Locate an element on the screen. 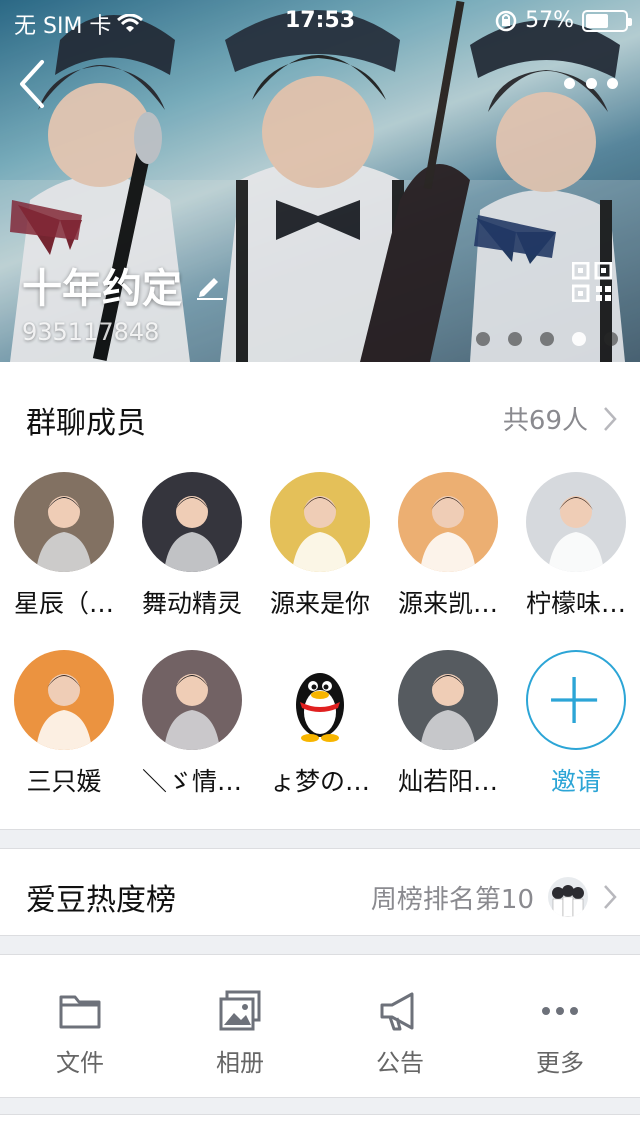 Image resolution: width=640 pixels, height=1136 pixels. ranking-info: 周榜排名第10 is located at coordinates (494, 897).